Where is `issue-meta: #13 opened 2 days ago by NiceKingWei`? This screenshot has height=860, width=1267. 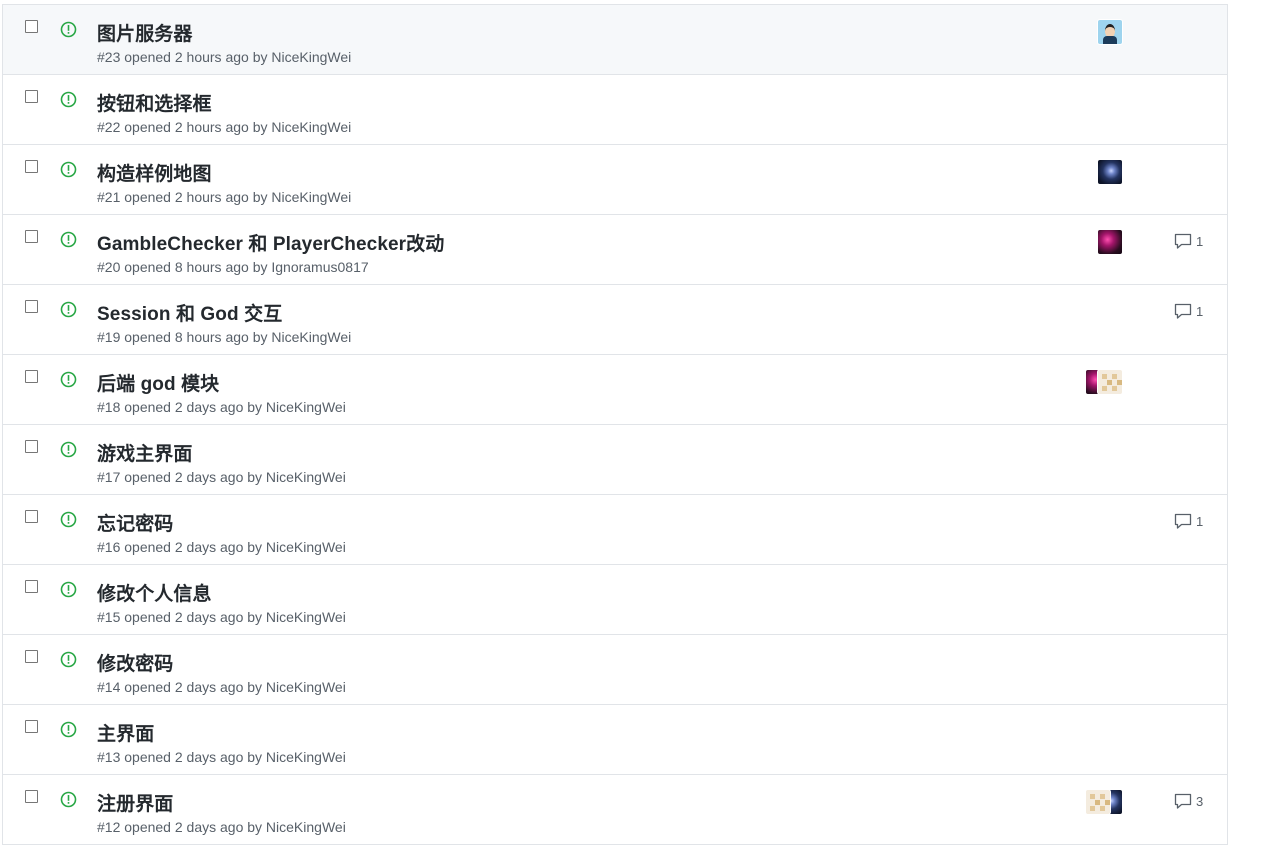
issue-meta: #13 opened 2 days ago by NiceKingWei is located at coordinates (221, 757).